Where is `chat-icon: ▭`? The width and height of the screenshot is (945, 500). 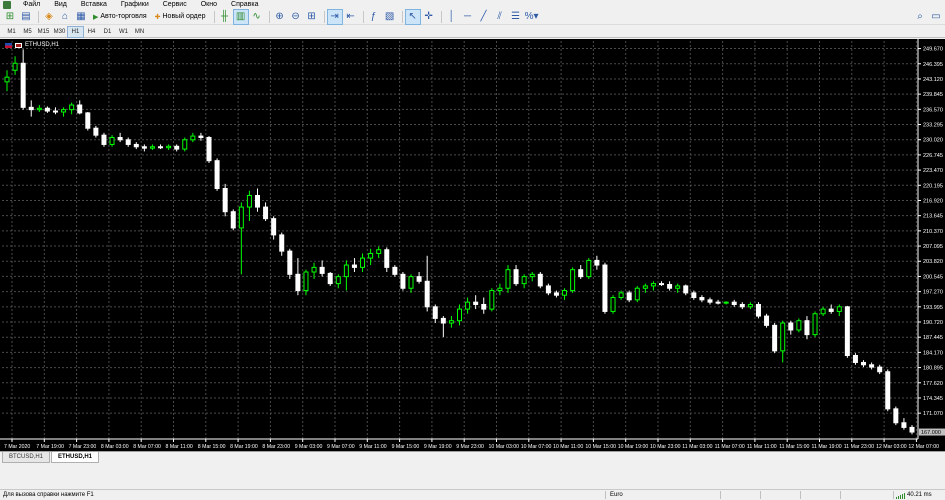 chat-icon: ▭ is located at coordinates (936, 17).